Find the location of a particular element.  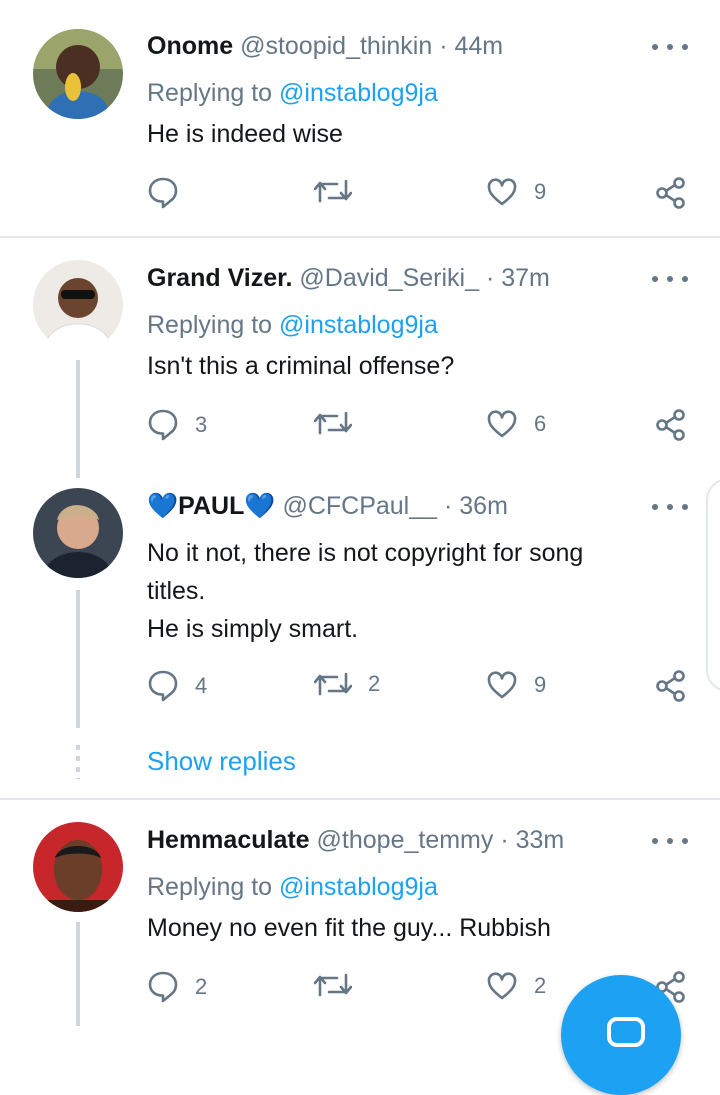

tweet-text-line: He is indeed wise is located at coordinates (245, 134).